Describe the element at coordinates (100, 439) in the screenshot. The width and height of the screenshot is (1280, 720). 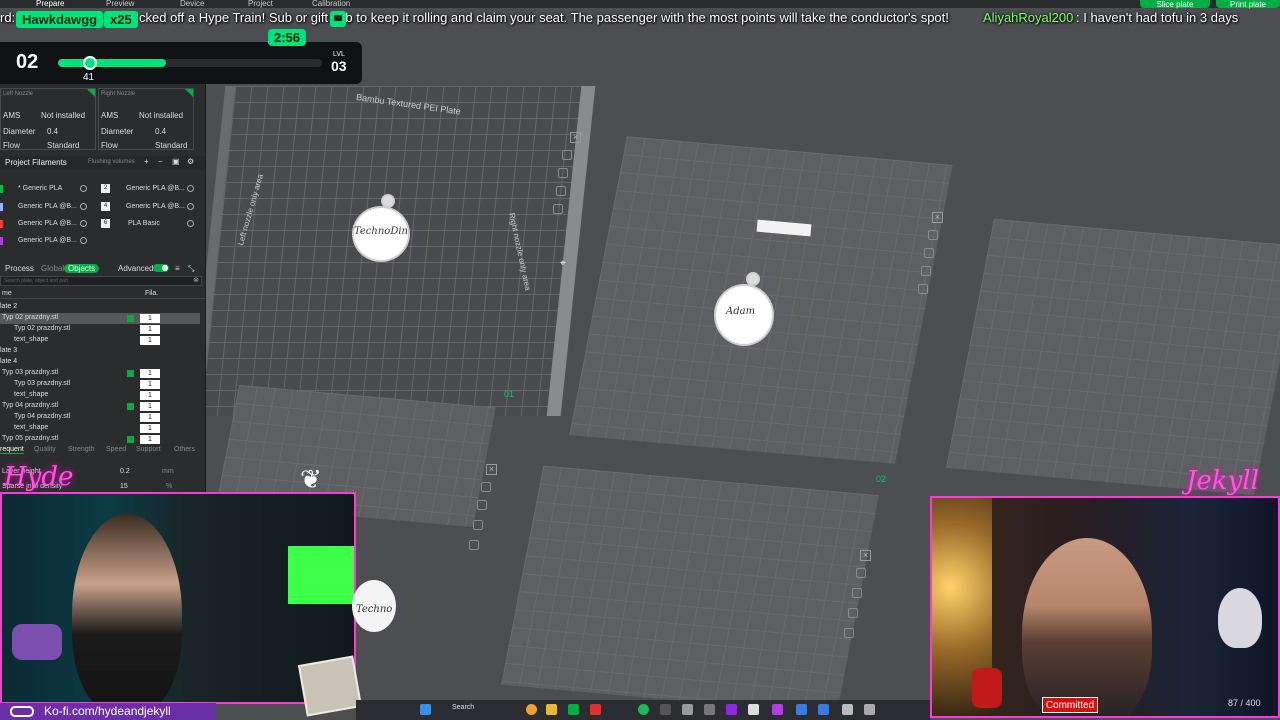
I see `tree-row: Typ 05 prazdny.stl 1` at that location.